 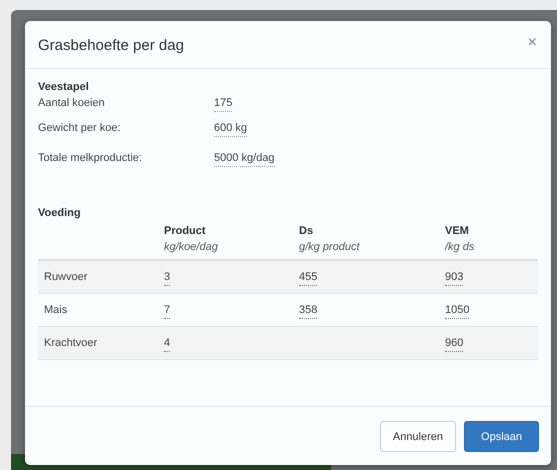 What do you see at coordinates (454, 277) in the screenshot?
I see `editable-value: 903` at bounding box center [454, 277].